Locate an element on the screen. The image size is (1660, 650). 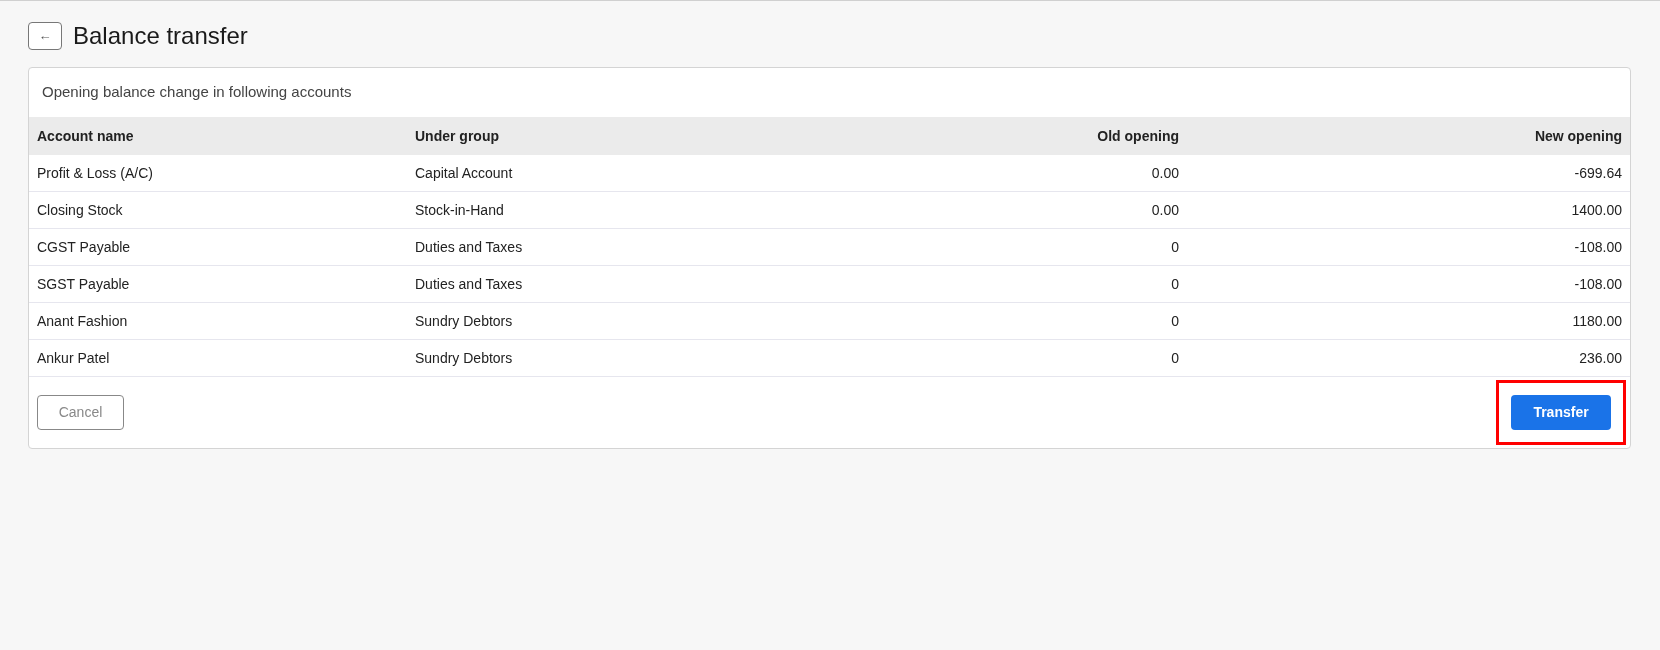
table-cell: 236.00 is located at coordinates (1600, 357).